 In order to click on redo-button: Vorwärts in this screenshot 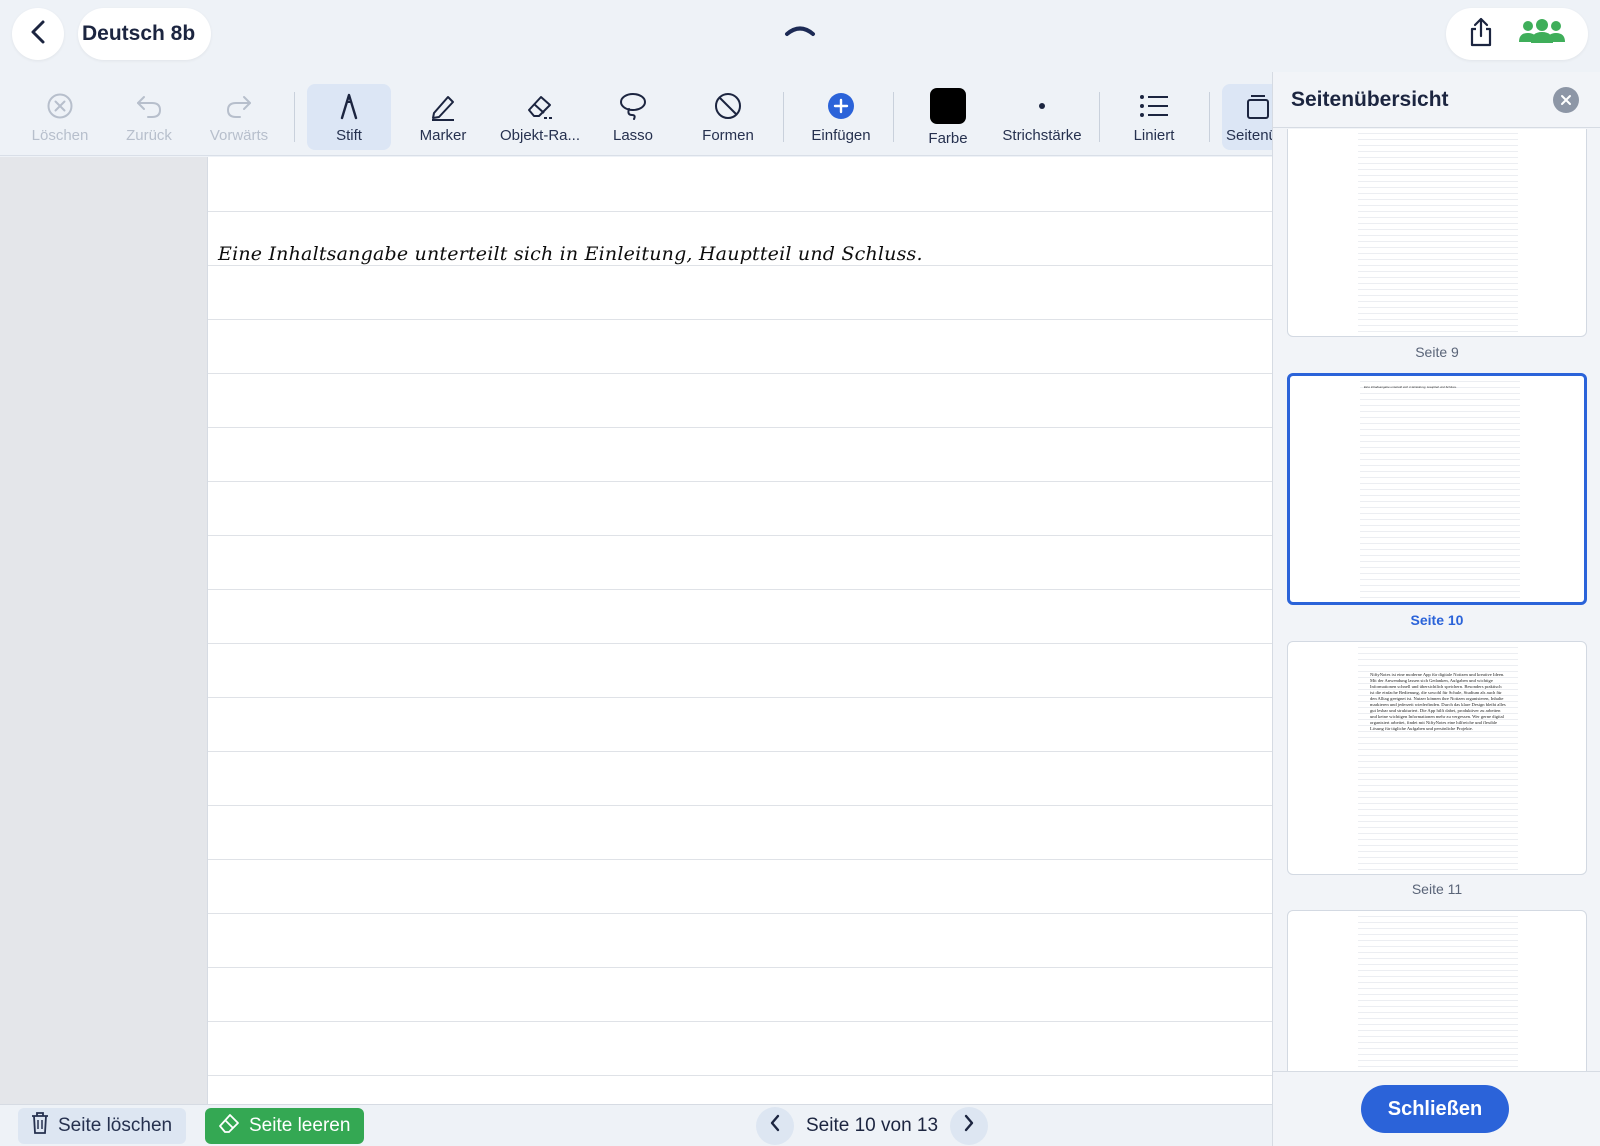, I will do `click(239, 117)`.